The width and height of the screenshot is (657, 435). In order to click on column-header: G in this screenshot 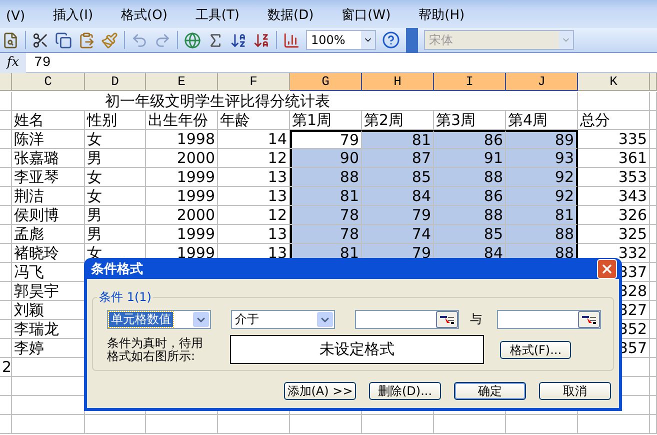, I will do `click(326, 82)`.